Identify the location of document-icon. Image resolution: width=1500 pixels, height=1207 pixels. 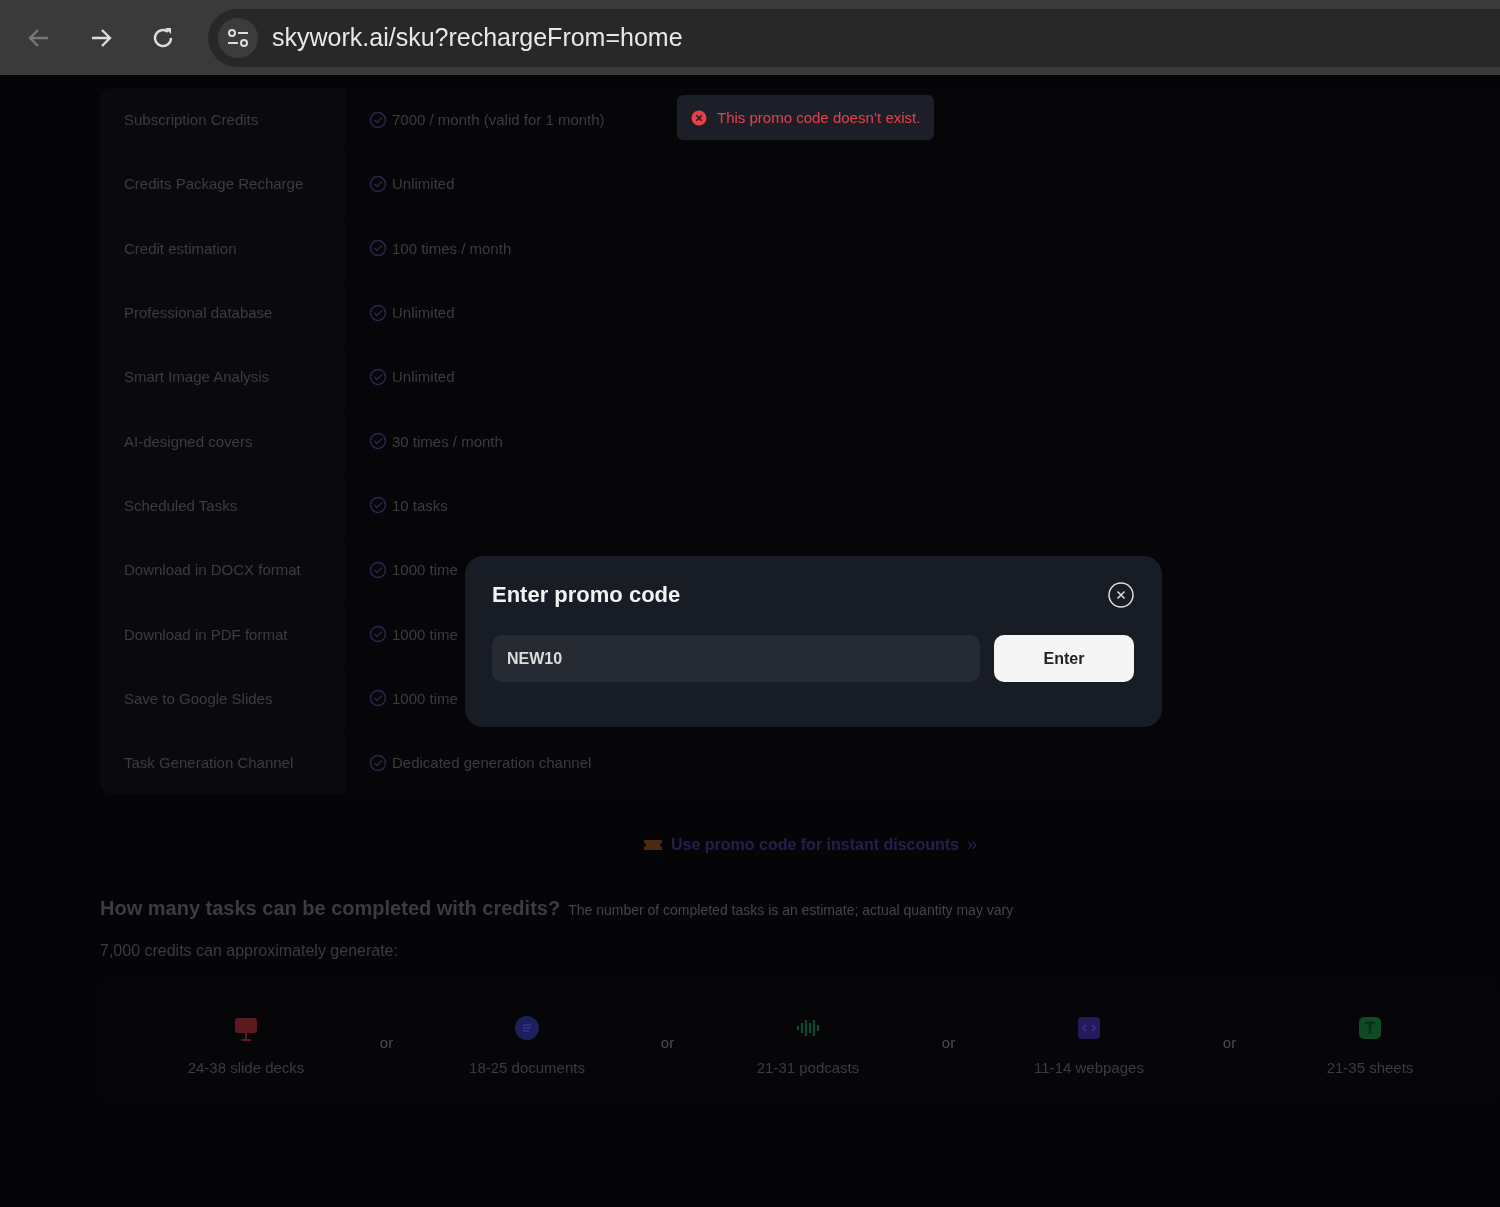
(527, 1028).